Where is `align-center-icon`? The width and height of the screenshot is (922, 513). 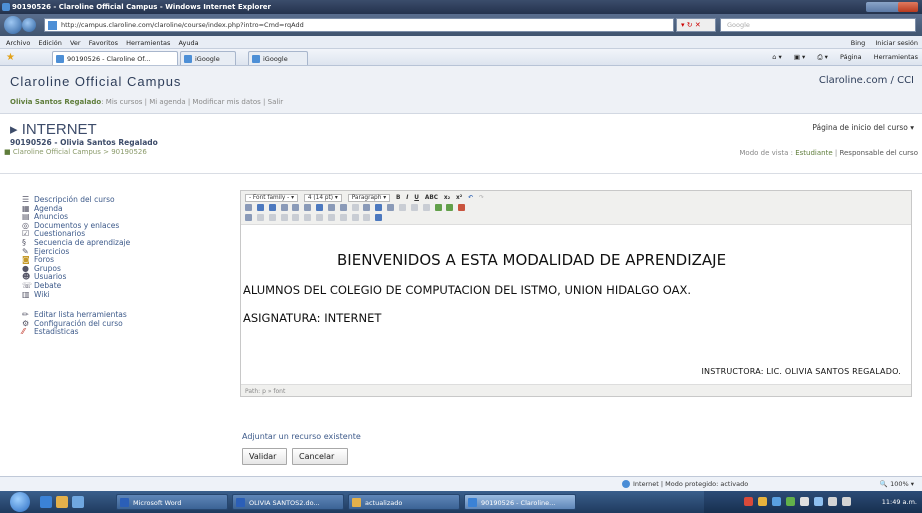 align-center-icon is located at coordinates (296, 207).